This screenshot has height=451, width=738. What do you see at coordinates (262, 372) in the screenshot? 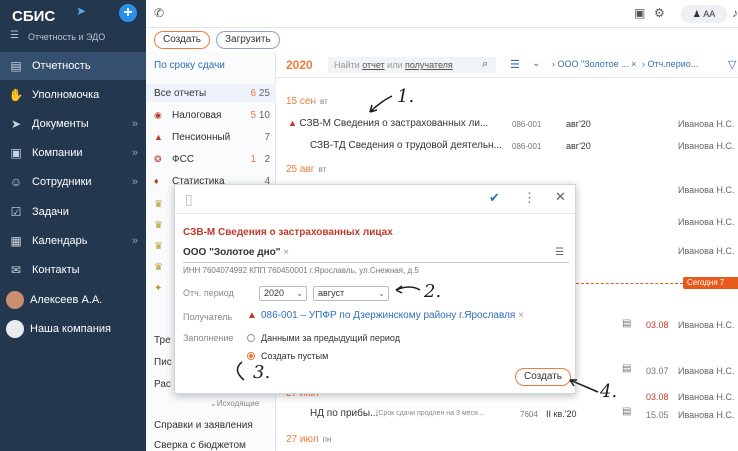
I see `annotation-step-3: 3.` at bounding box center [262, 372].